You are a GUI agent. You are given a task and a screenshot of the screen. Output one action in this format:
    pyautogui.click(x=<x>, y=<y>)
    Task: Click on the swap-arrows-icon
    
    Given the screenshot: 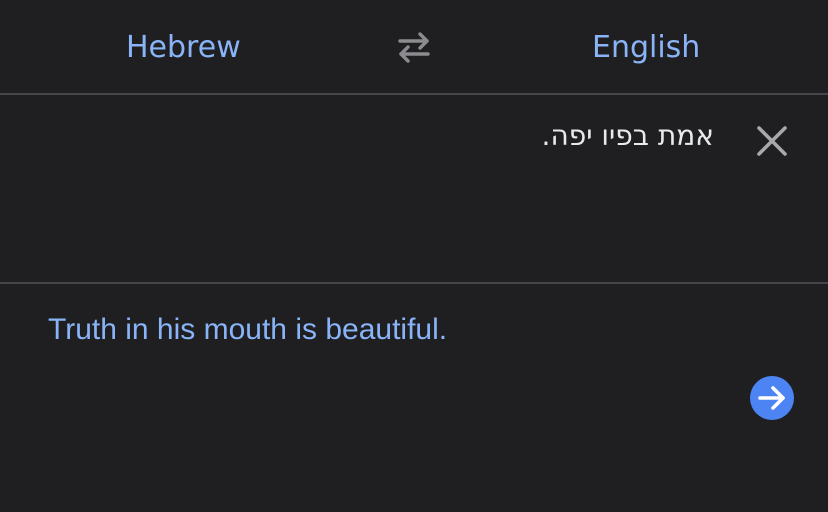 What is the action you would take?
    pyautogui.click(x=414, y=50)
    